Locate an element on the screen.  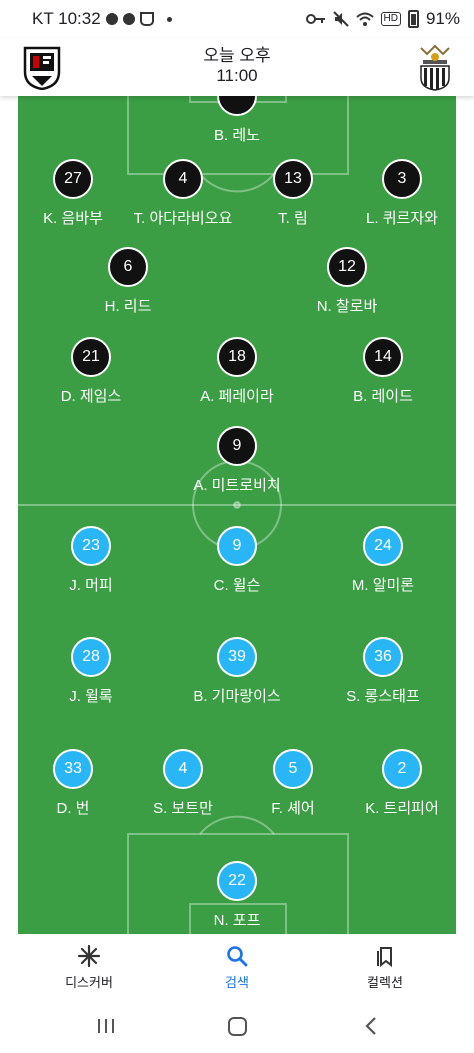
player-name: J. 머피 is located at coordinates (91, 585).